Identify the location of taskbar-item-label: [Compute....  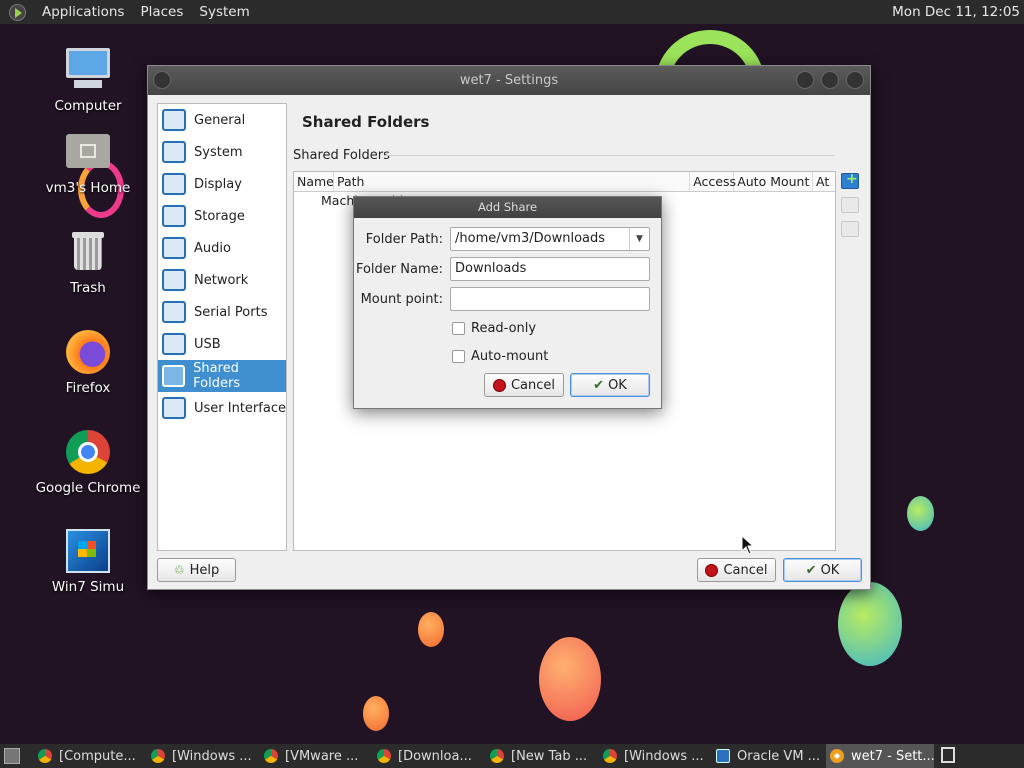
(97, 756).